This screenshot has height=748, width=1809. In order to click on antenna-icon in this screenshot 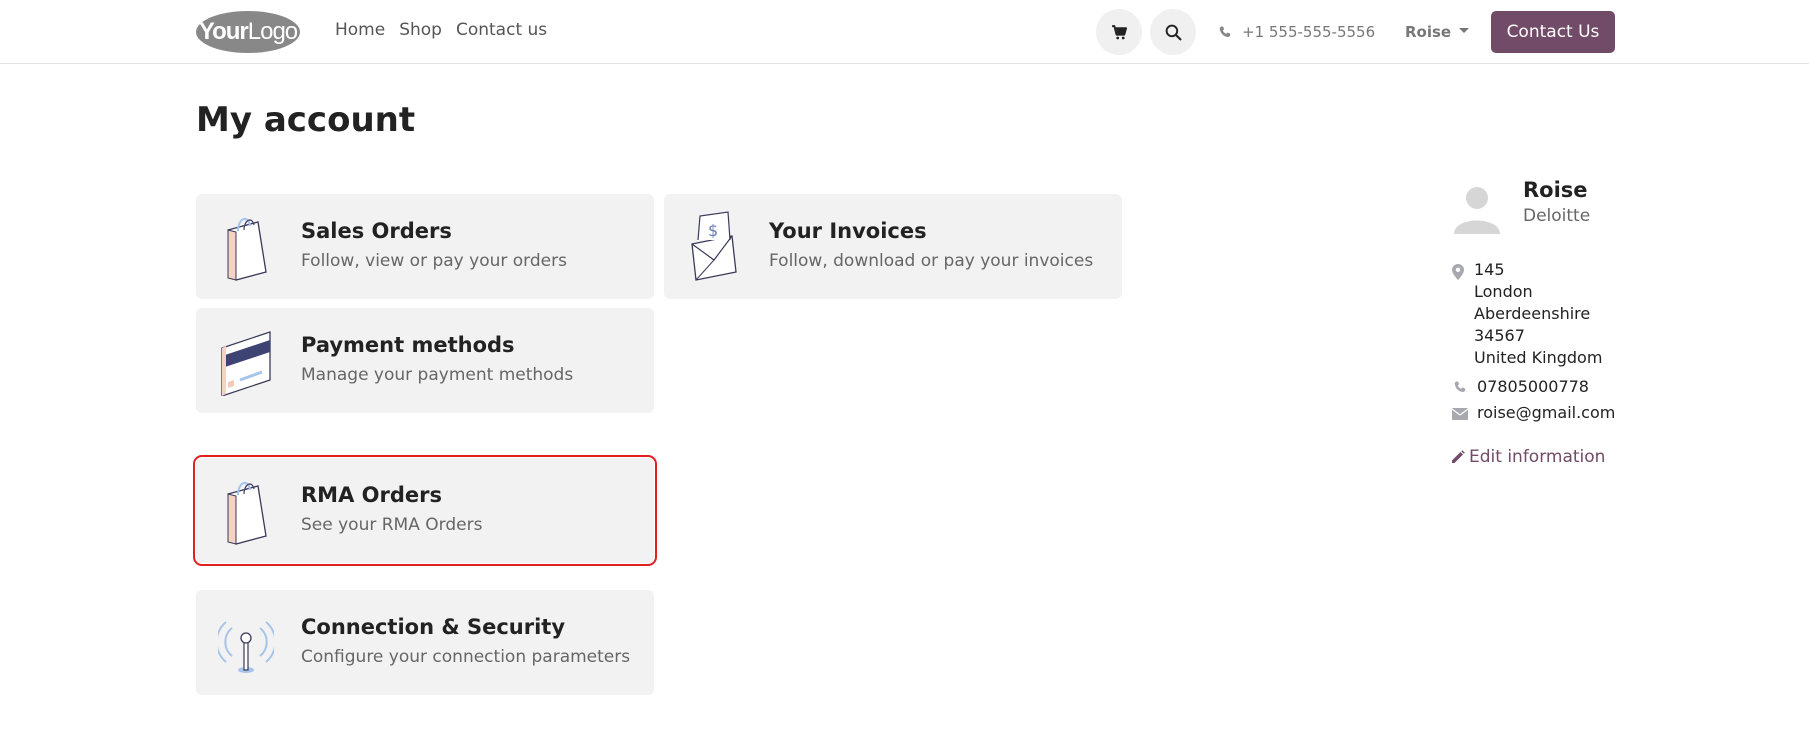, I will do `click(246, 647)`.